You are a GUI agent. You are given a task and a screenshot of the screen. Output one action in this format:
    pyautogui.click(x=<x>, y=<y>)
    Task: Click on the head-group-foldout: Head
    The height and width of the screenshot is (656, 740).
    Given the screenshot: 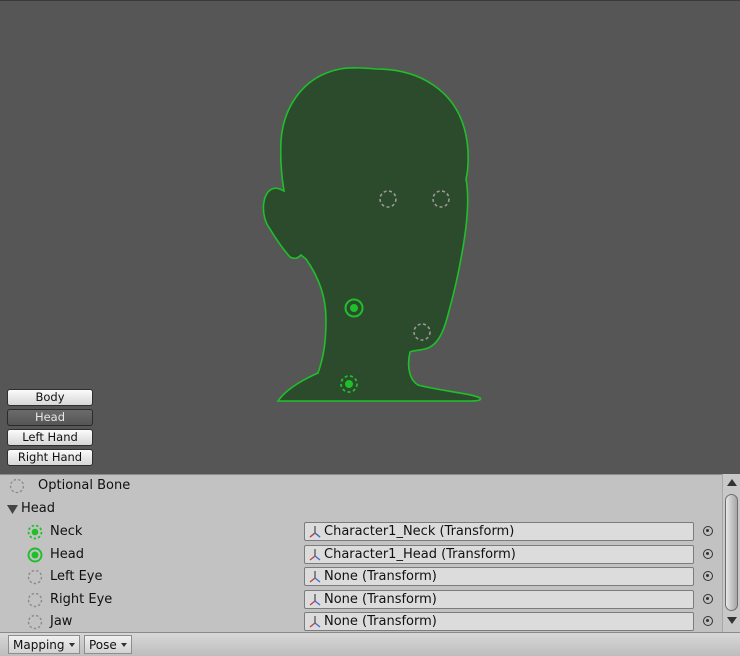 What is the action you would take?
    pyautogui.click(x=360, y=509)
    